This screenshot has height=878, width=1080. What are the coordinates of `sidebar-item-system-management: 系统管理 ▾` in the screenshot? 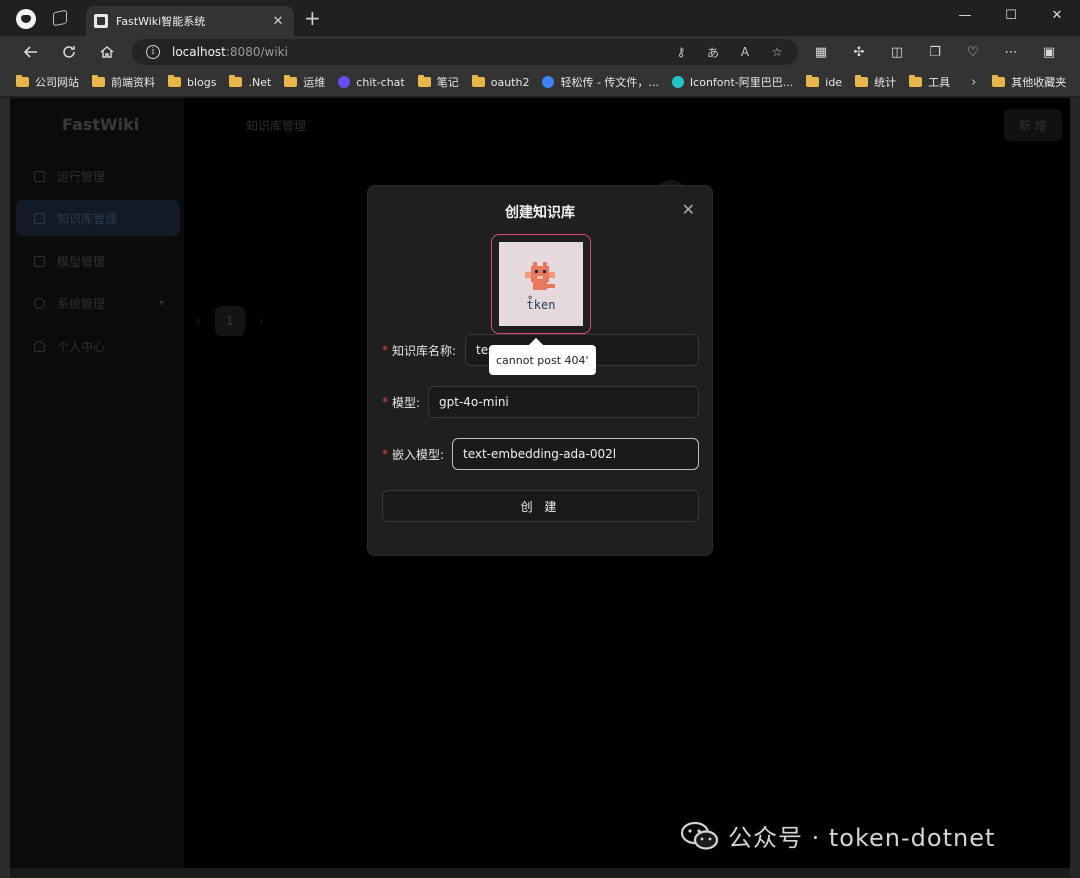 It's located at (98, 303).